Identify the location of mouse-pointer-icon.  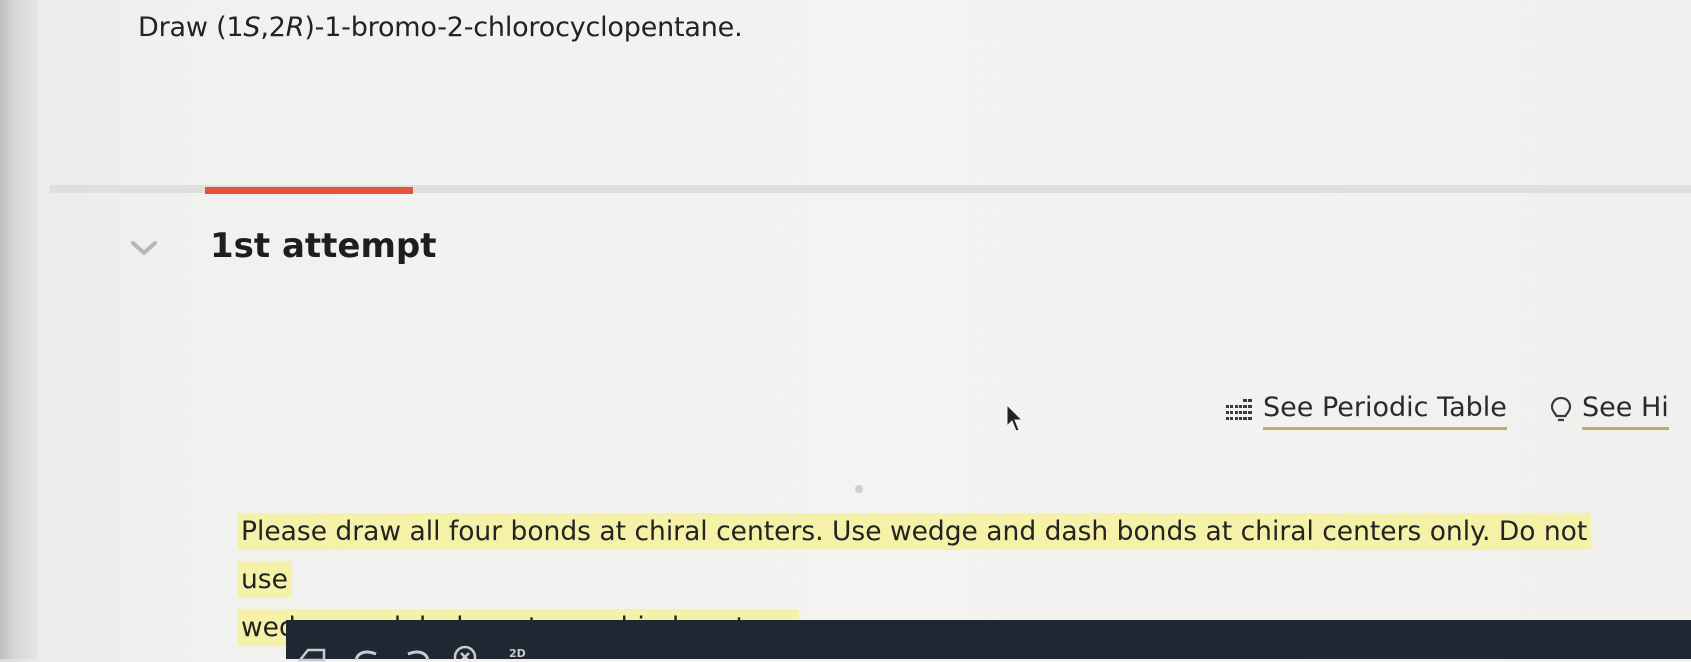
(1015, 418).